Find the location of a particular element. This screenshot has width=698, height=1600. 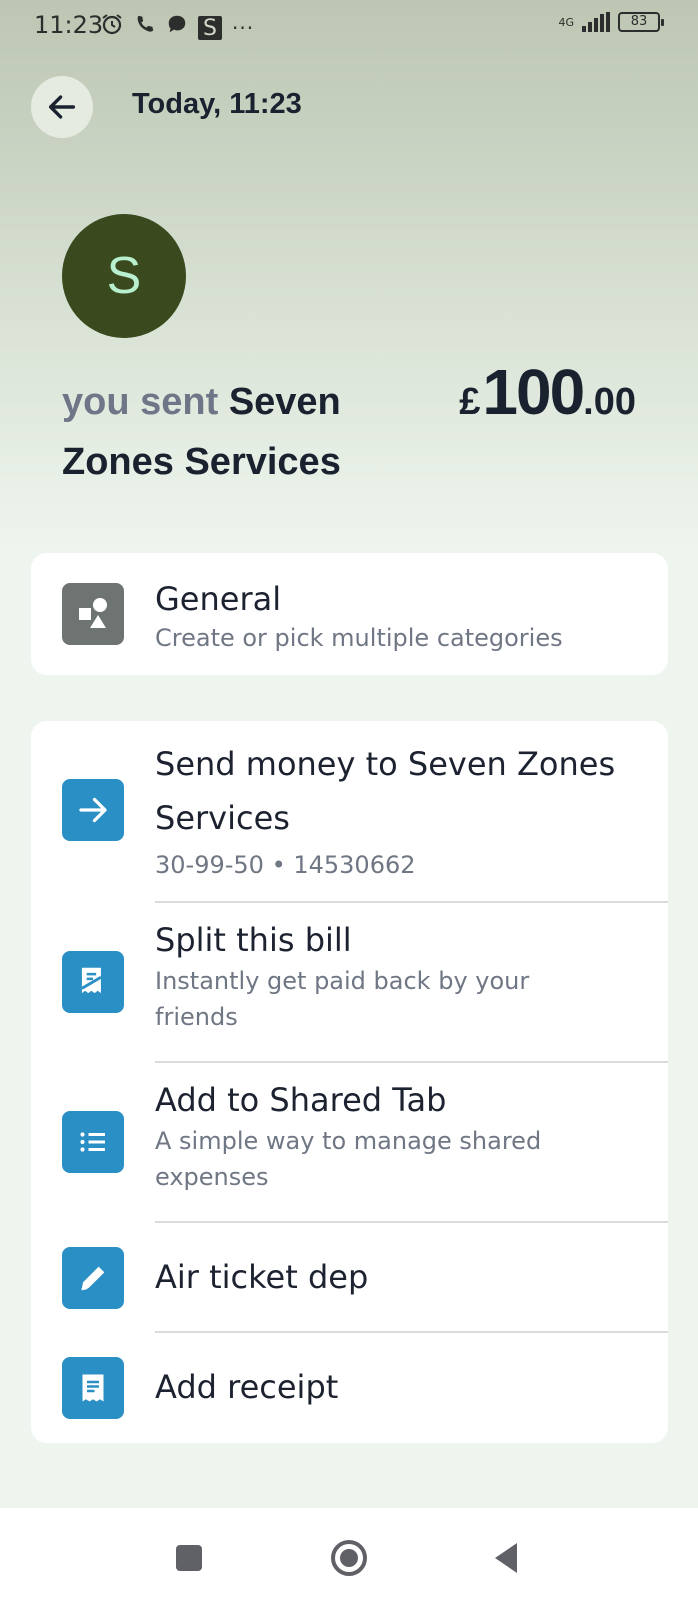

split-bill-icon is located at coordinates (93, 982).